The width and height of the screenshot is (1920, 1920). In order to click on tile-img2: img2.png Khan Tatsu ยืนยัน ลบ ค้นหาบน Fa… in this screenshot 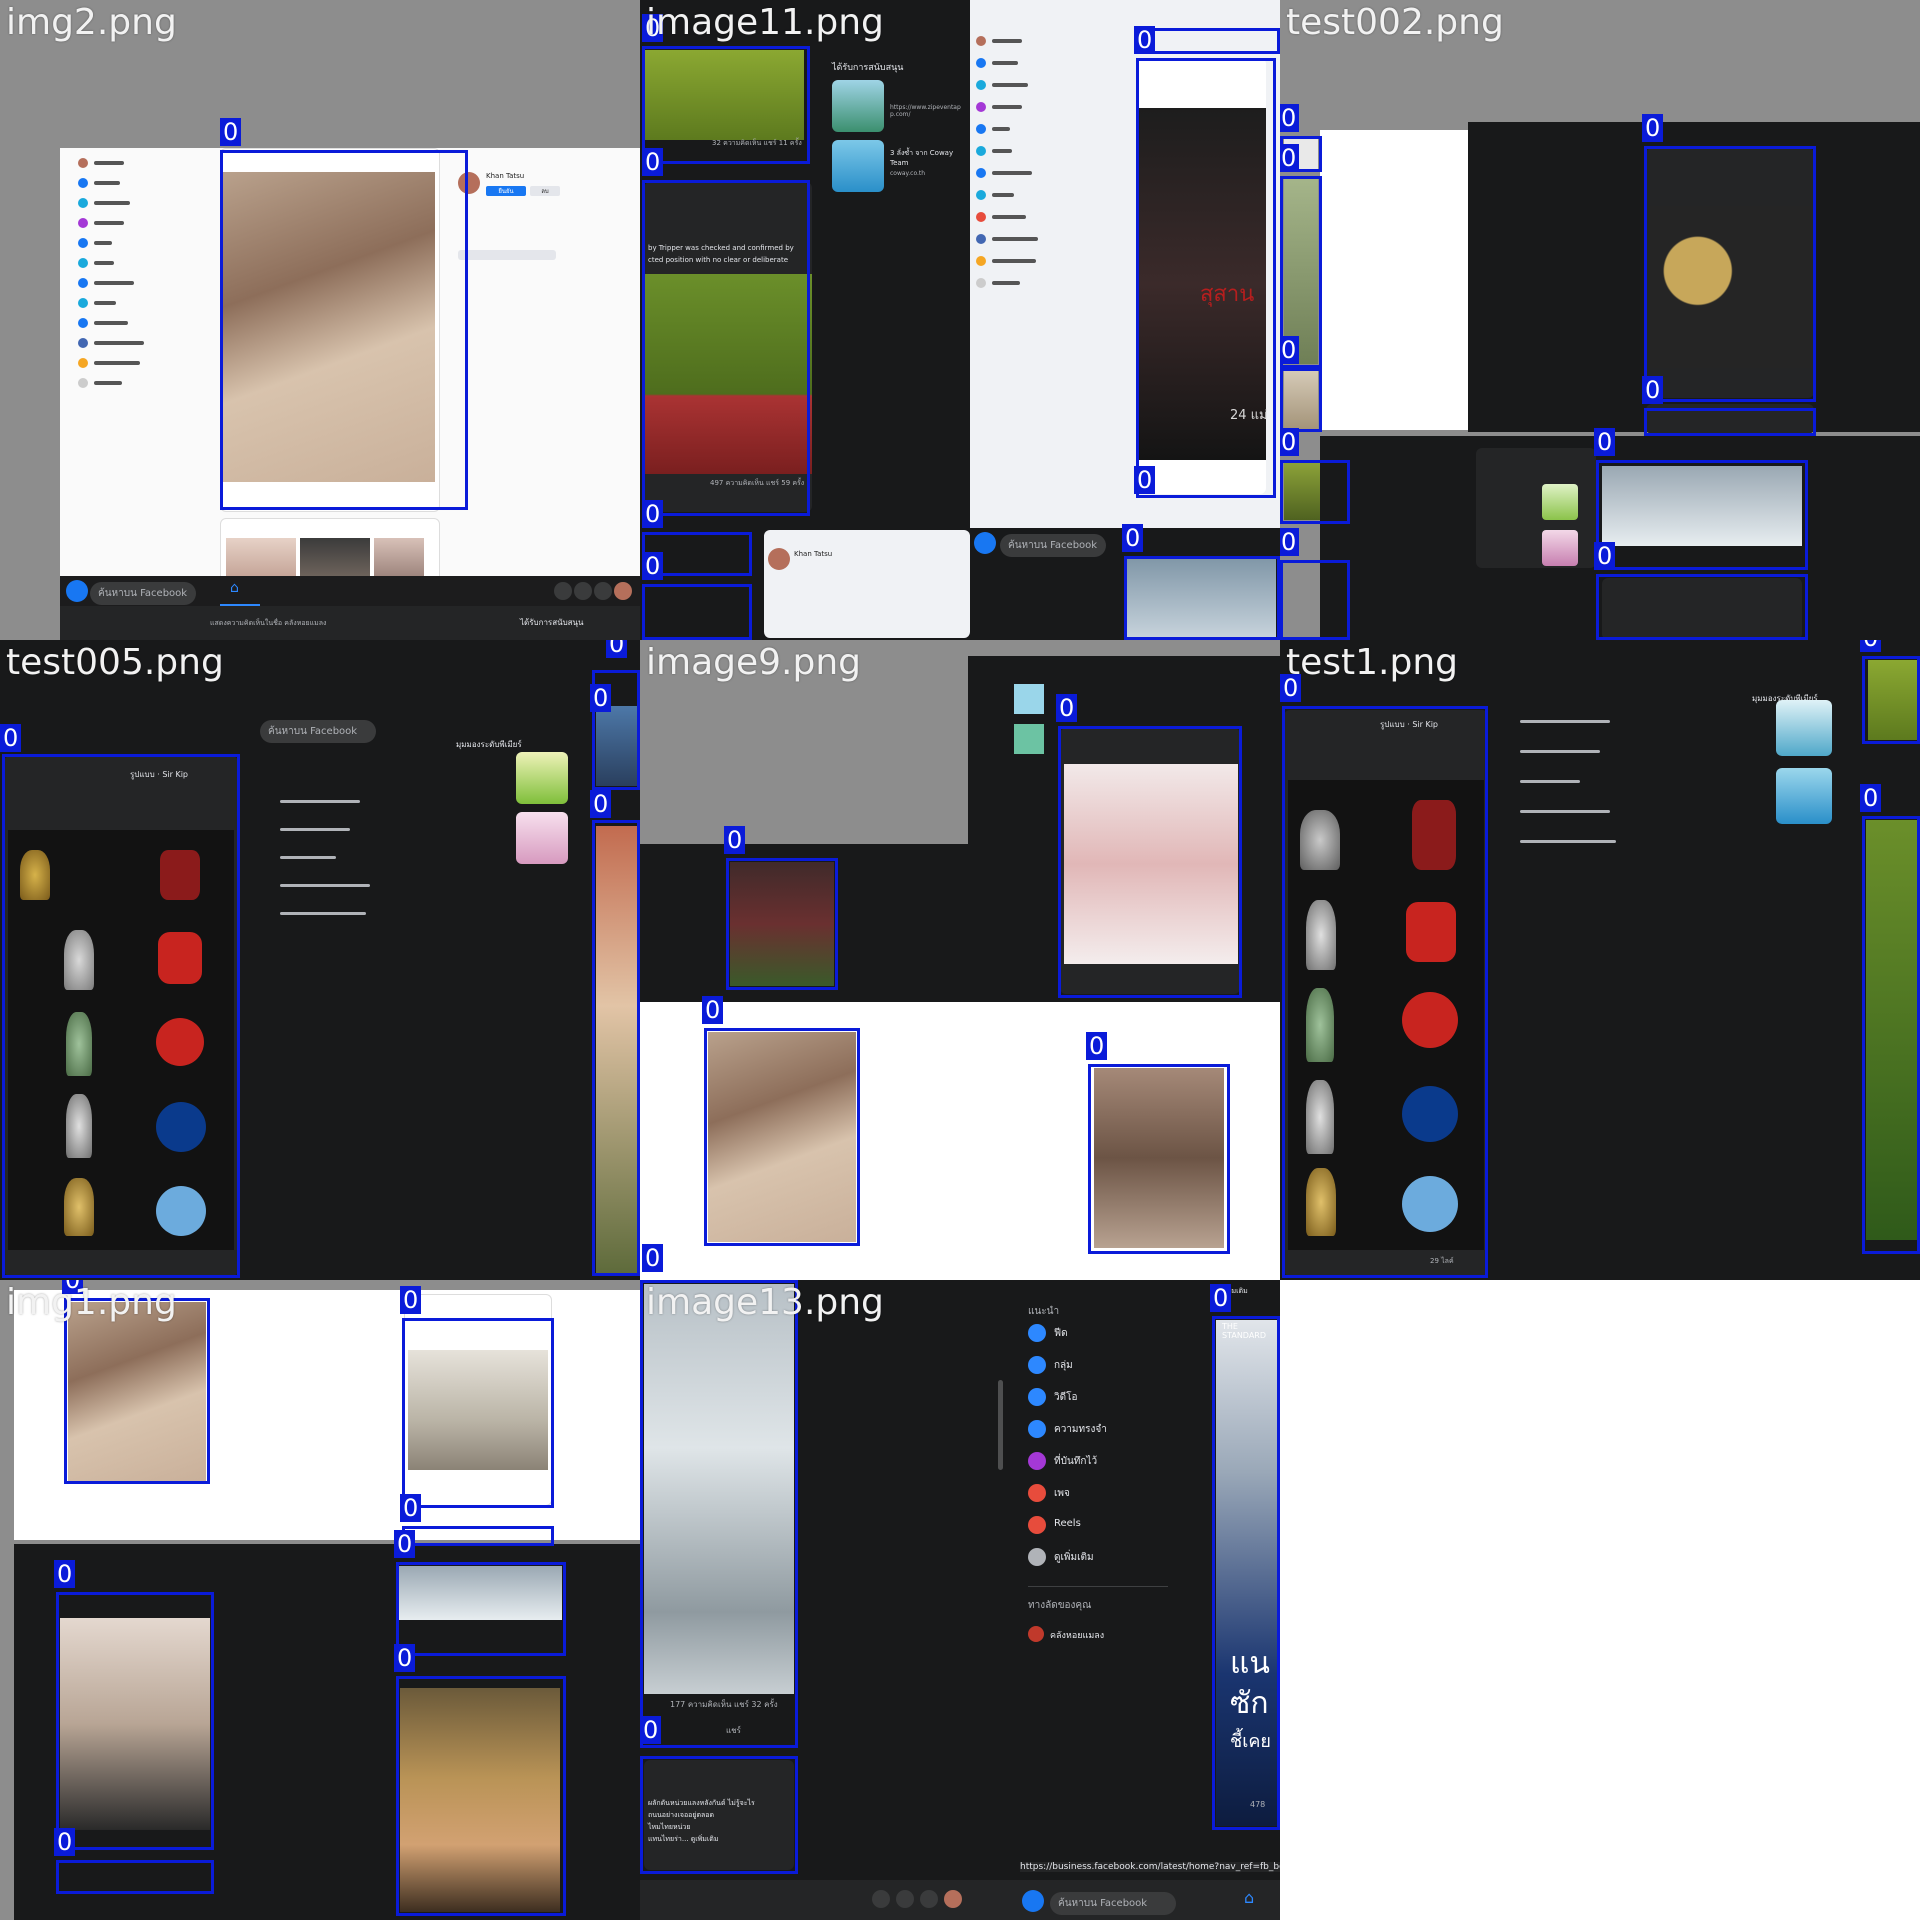, I will do `click(320, 320)`.